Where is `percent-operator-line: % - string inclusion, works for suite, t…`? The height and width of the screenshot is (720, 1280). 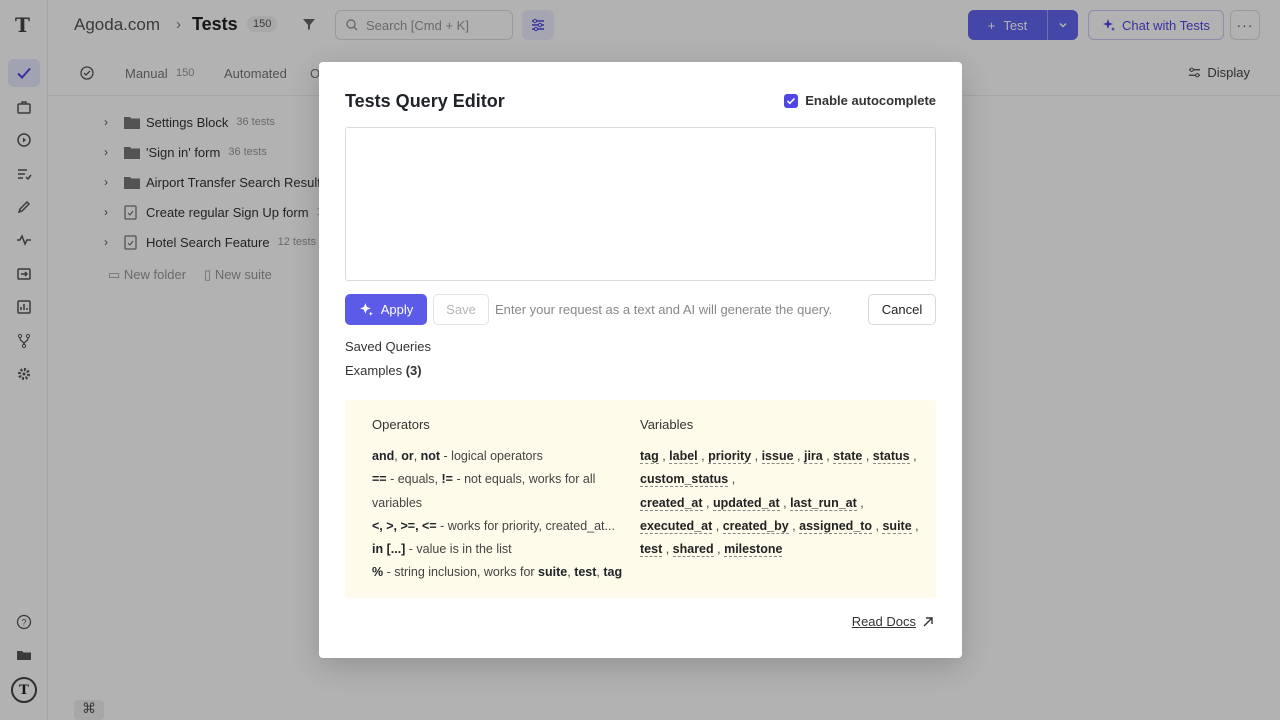
percent-operator-line: % - string inclusion, works for suite, t… is located at coordinates (497, 572).